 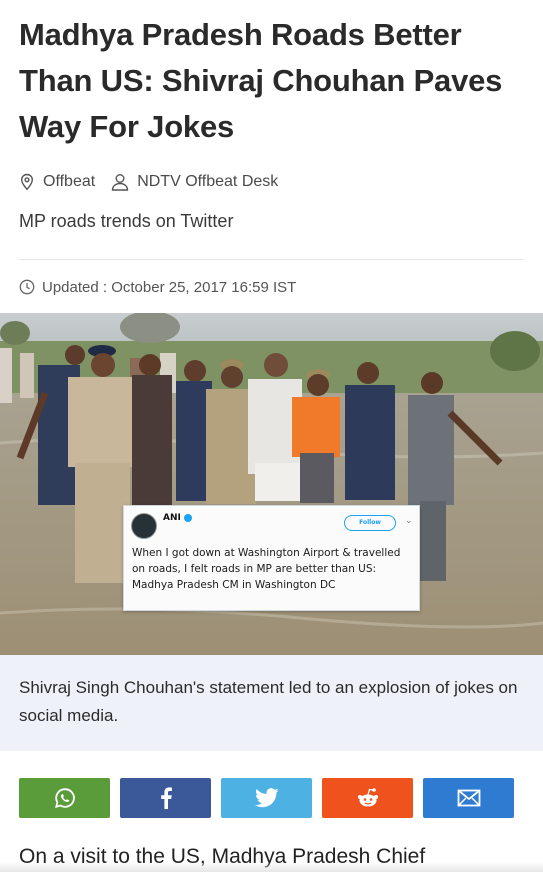 I want to click on article-meta: Offbeat NDTV Offbeat Desk, so click(x=156, y=182).